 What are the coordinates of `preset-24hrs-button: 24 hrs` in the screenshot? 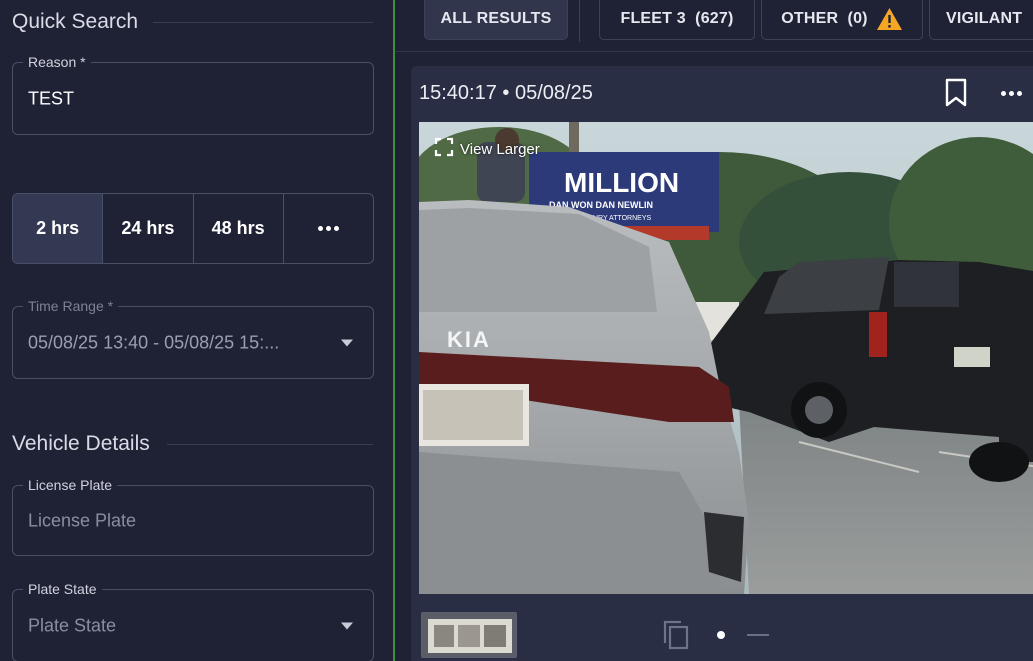 It's located at (148, 228).